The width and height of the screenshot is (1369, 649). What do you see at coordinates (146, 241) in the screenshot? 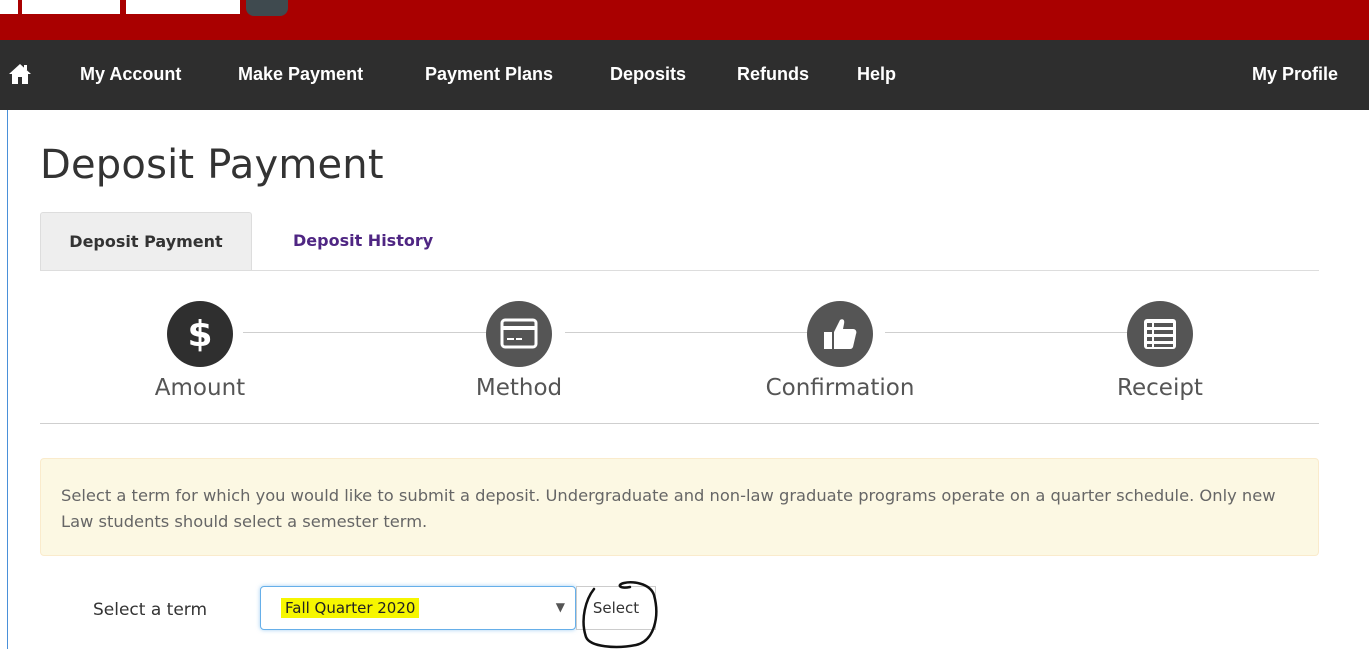
I see `tab-deposit-payment: Deposit Payment` at bounding box center [146, 241].